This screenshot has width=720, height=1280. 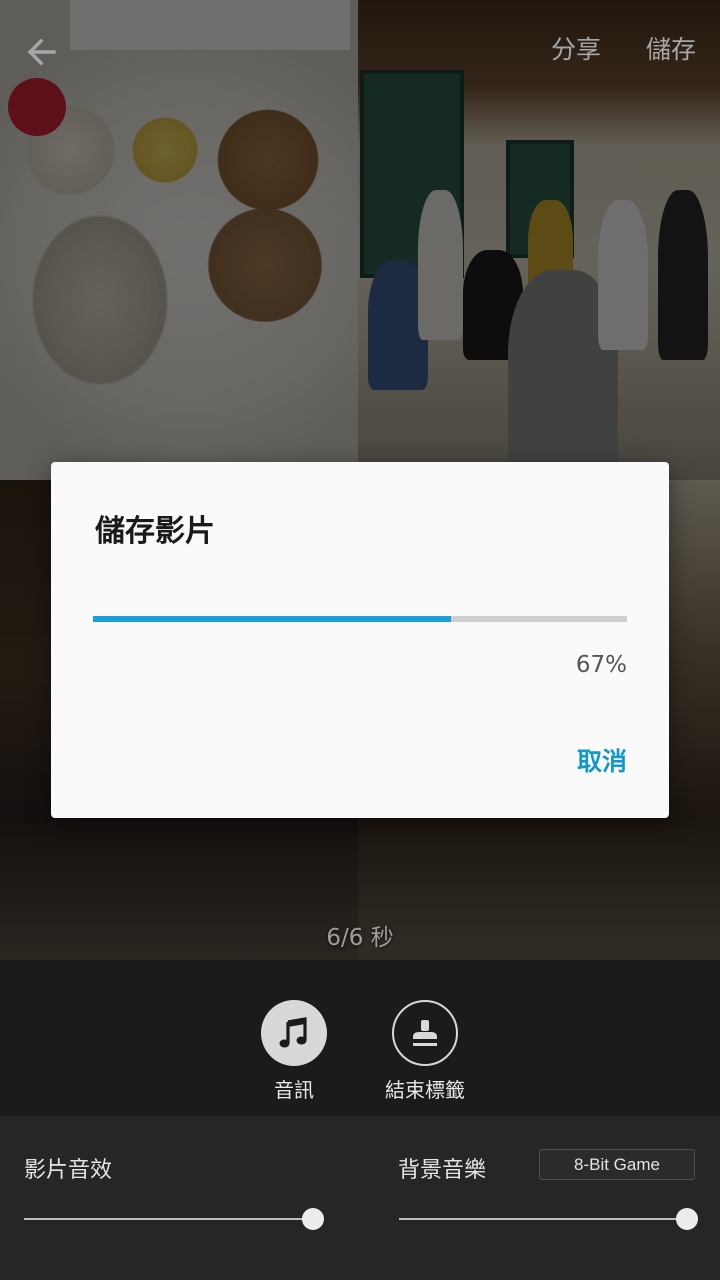 What do you see at coordinates (602, 760) in the screenshot?
I see `cancel-button: 取消` at bounding box center [602, 760].